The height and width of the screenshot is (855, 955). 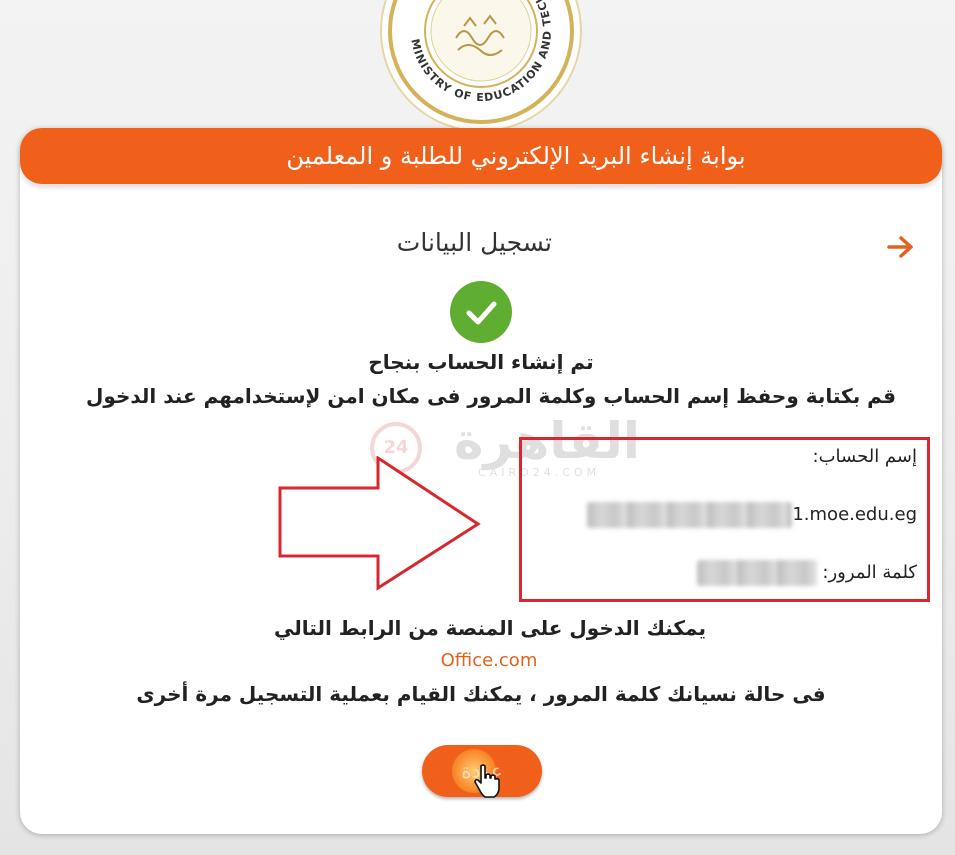 I want to click on back-button: عودة, so click(x=482, y=771).